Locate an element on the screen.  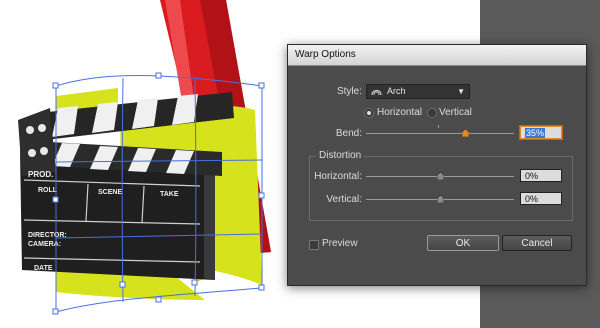
clapper-take-label: TAKE is located at coordinates (169, 194).